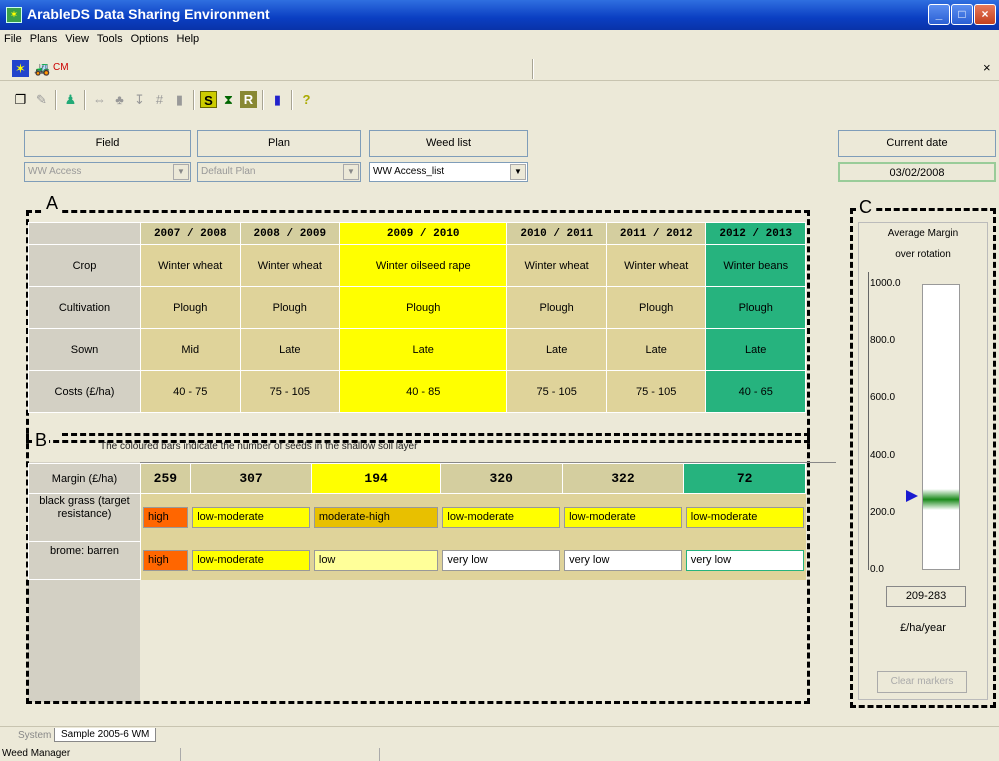  What do you see at coordinates (166, 518) in the screenshot?
I see `seed-bar: high` at bounding box center [166, 518].